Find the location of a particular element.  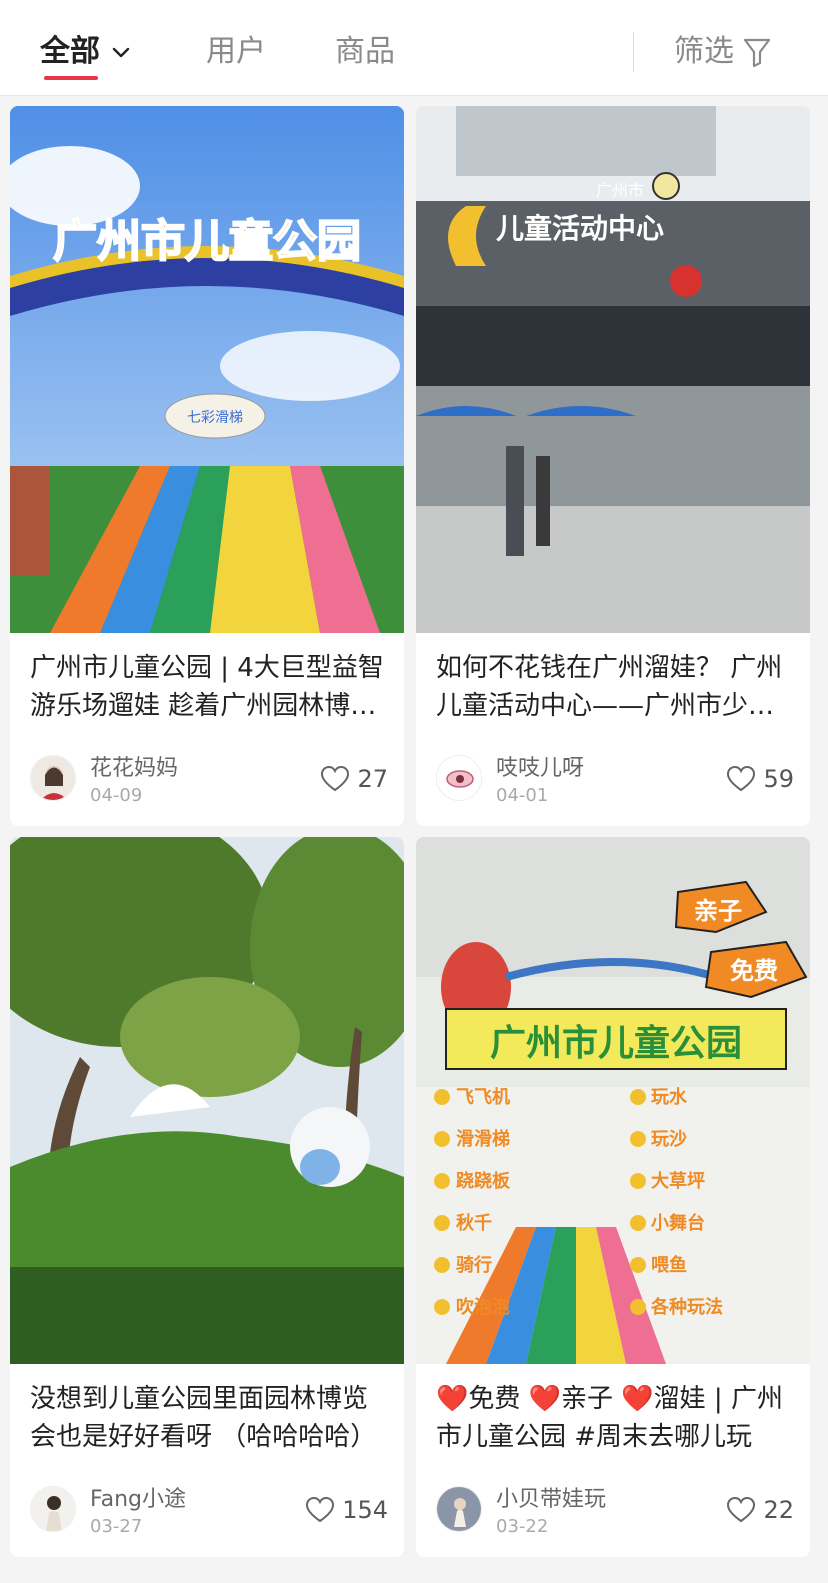

like-count: 154 is located at coordinates (365, 1510).